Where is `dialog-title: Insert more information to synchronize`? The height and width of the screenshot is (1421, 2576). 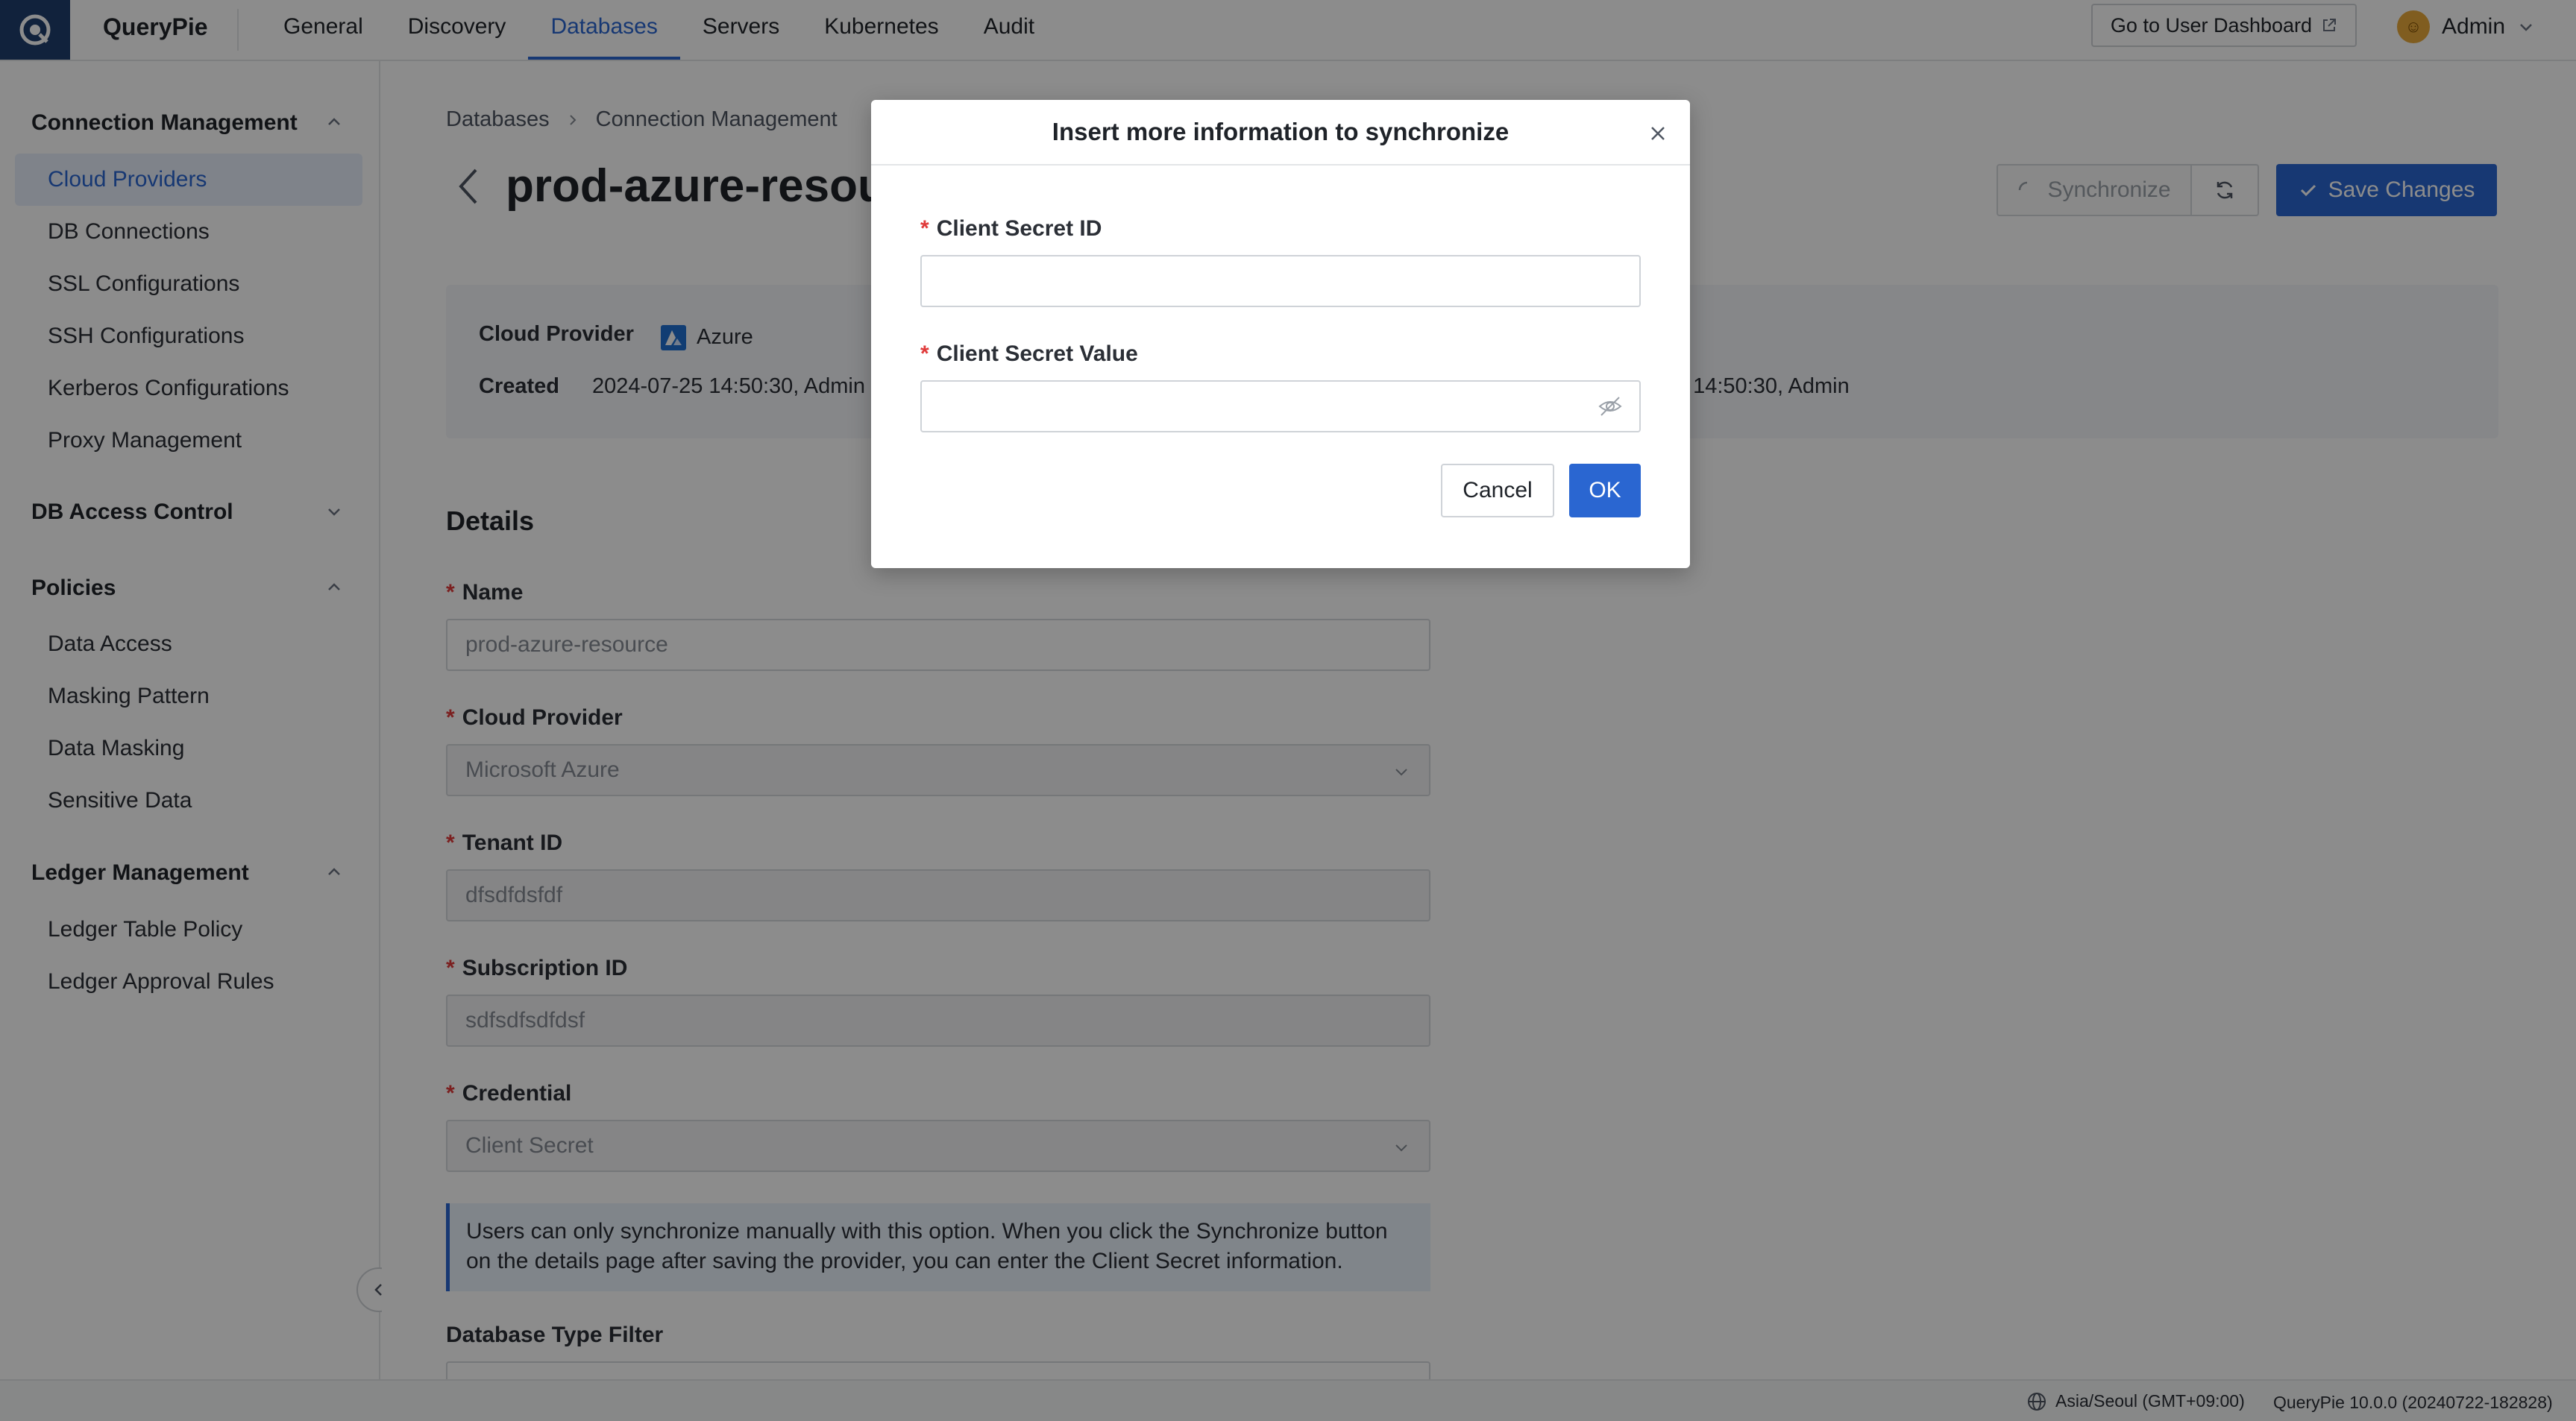
dialog-title: Insert more information to synchronize is located at coordinates (1281, 131).